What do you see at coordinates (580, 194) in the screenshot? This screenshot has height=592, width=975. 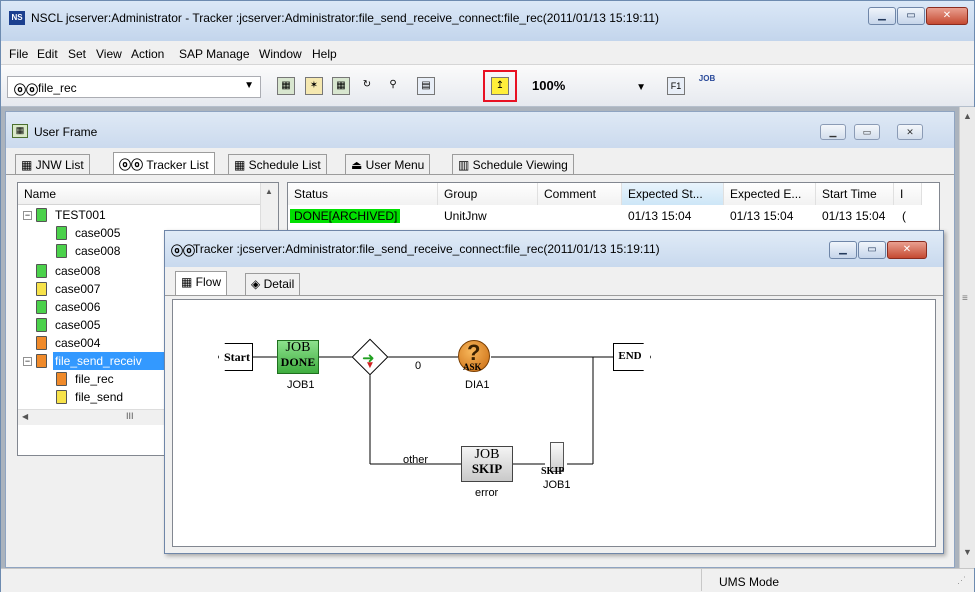 I see `column-header-comment: Comment` at bounding box center [580, 194].